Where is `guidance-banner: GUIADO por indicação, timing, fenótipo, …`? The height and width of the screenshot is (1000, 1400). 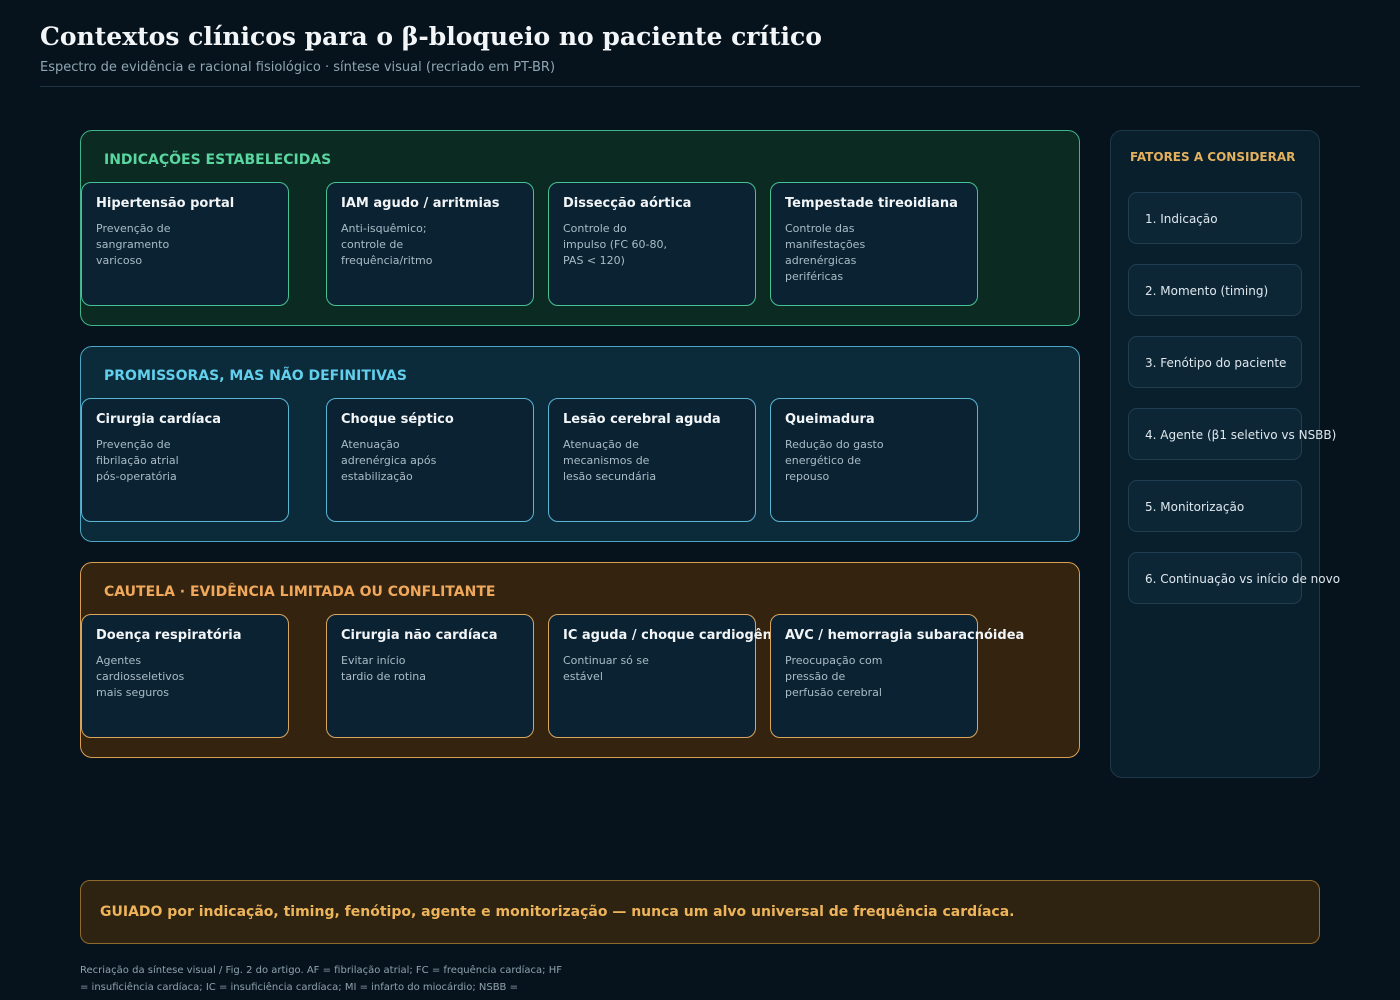 guidance-banner: GUIADO por indicação, timing, fenótipo, … is located at coordinates (700, 912).